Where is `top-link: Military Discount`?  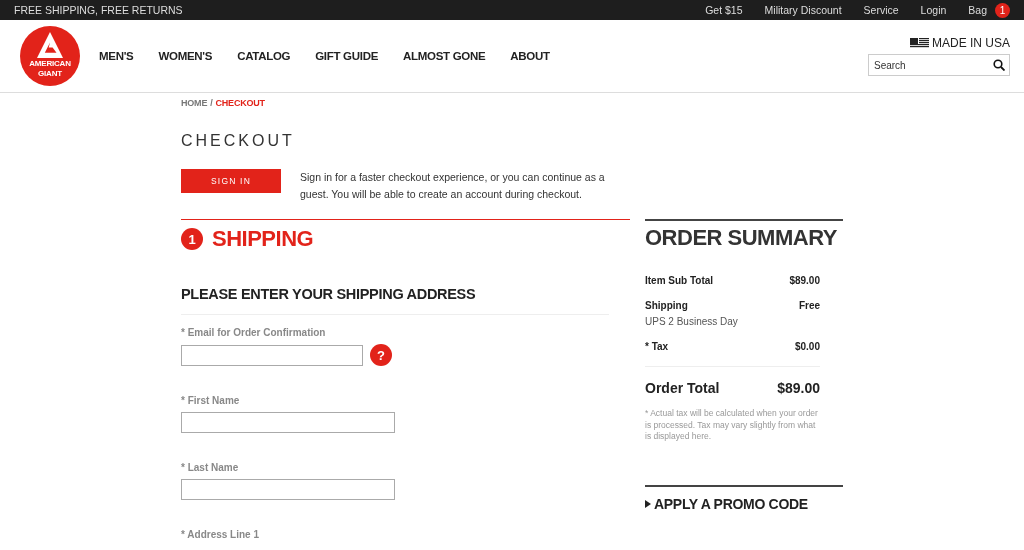
top-link: Military Discount is located at coordinates (803, 10).